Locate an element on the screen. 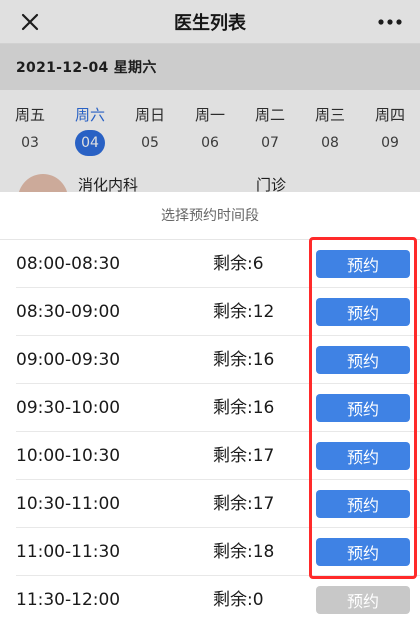 This screenshot has height=629, width=420. slot-time: 11:30-12:00 is located at coordinates (68, 600).